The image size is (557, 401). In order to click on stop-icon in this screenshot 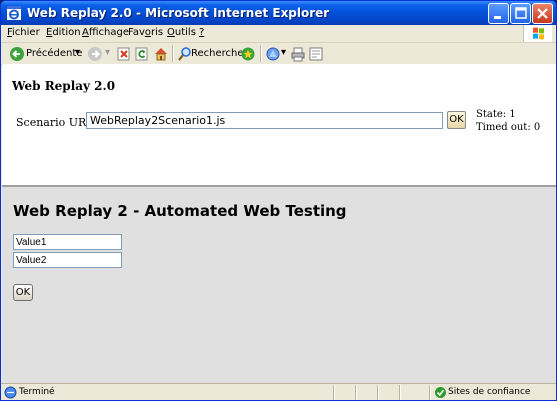, I will do `click(124, 54)`.